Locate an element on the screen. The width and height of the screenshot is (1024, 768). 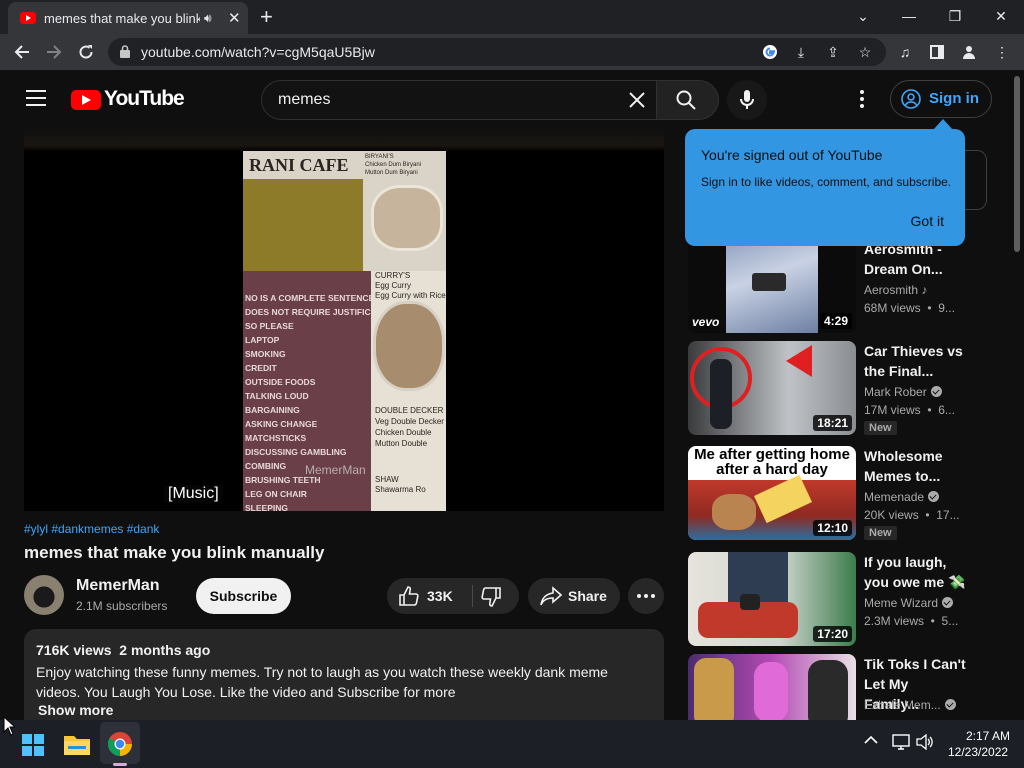
share-page-icon: ⇪ is located at coordinates (833, 52).